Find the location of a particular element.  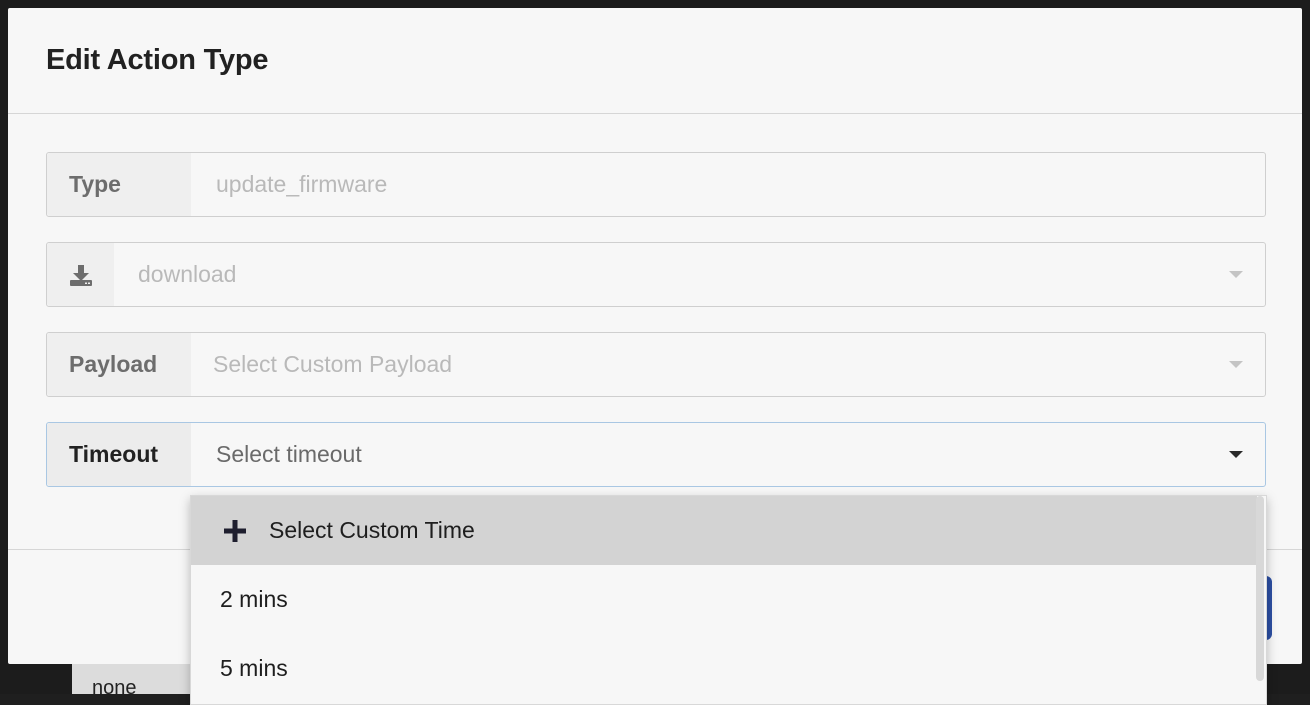

action-select: download is located at coordinates (187, 274).